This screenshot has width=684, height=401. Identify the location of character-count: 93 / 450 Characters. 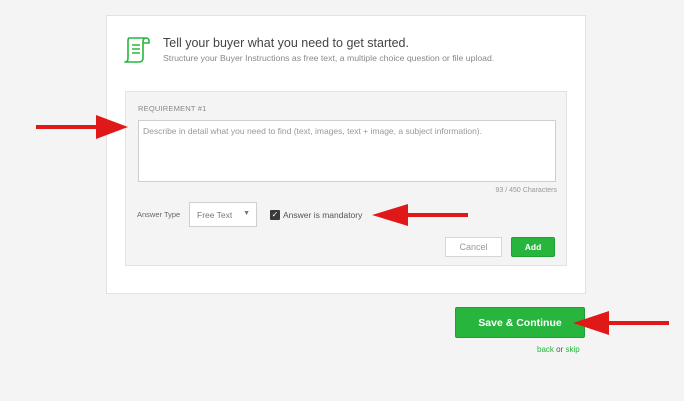
(526, 190).